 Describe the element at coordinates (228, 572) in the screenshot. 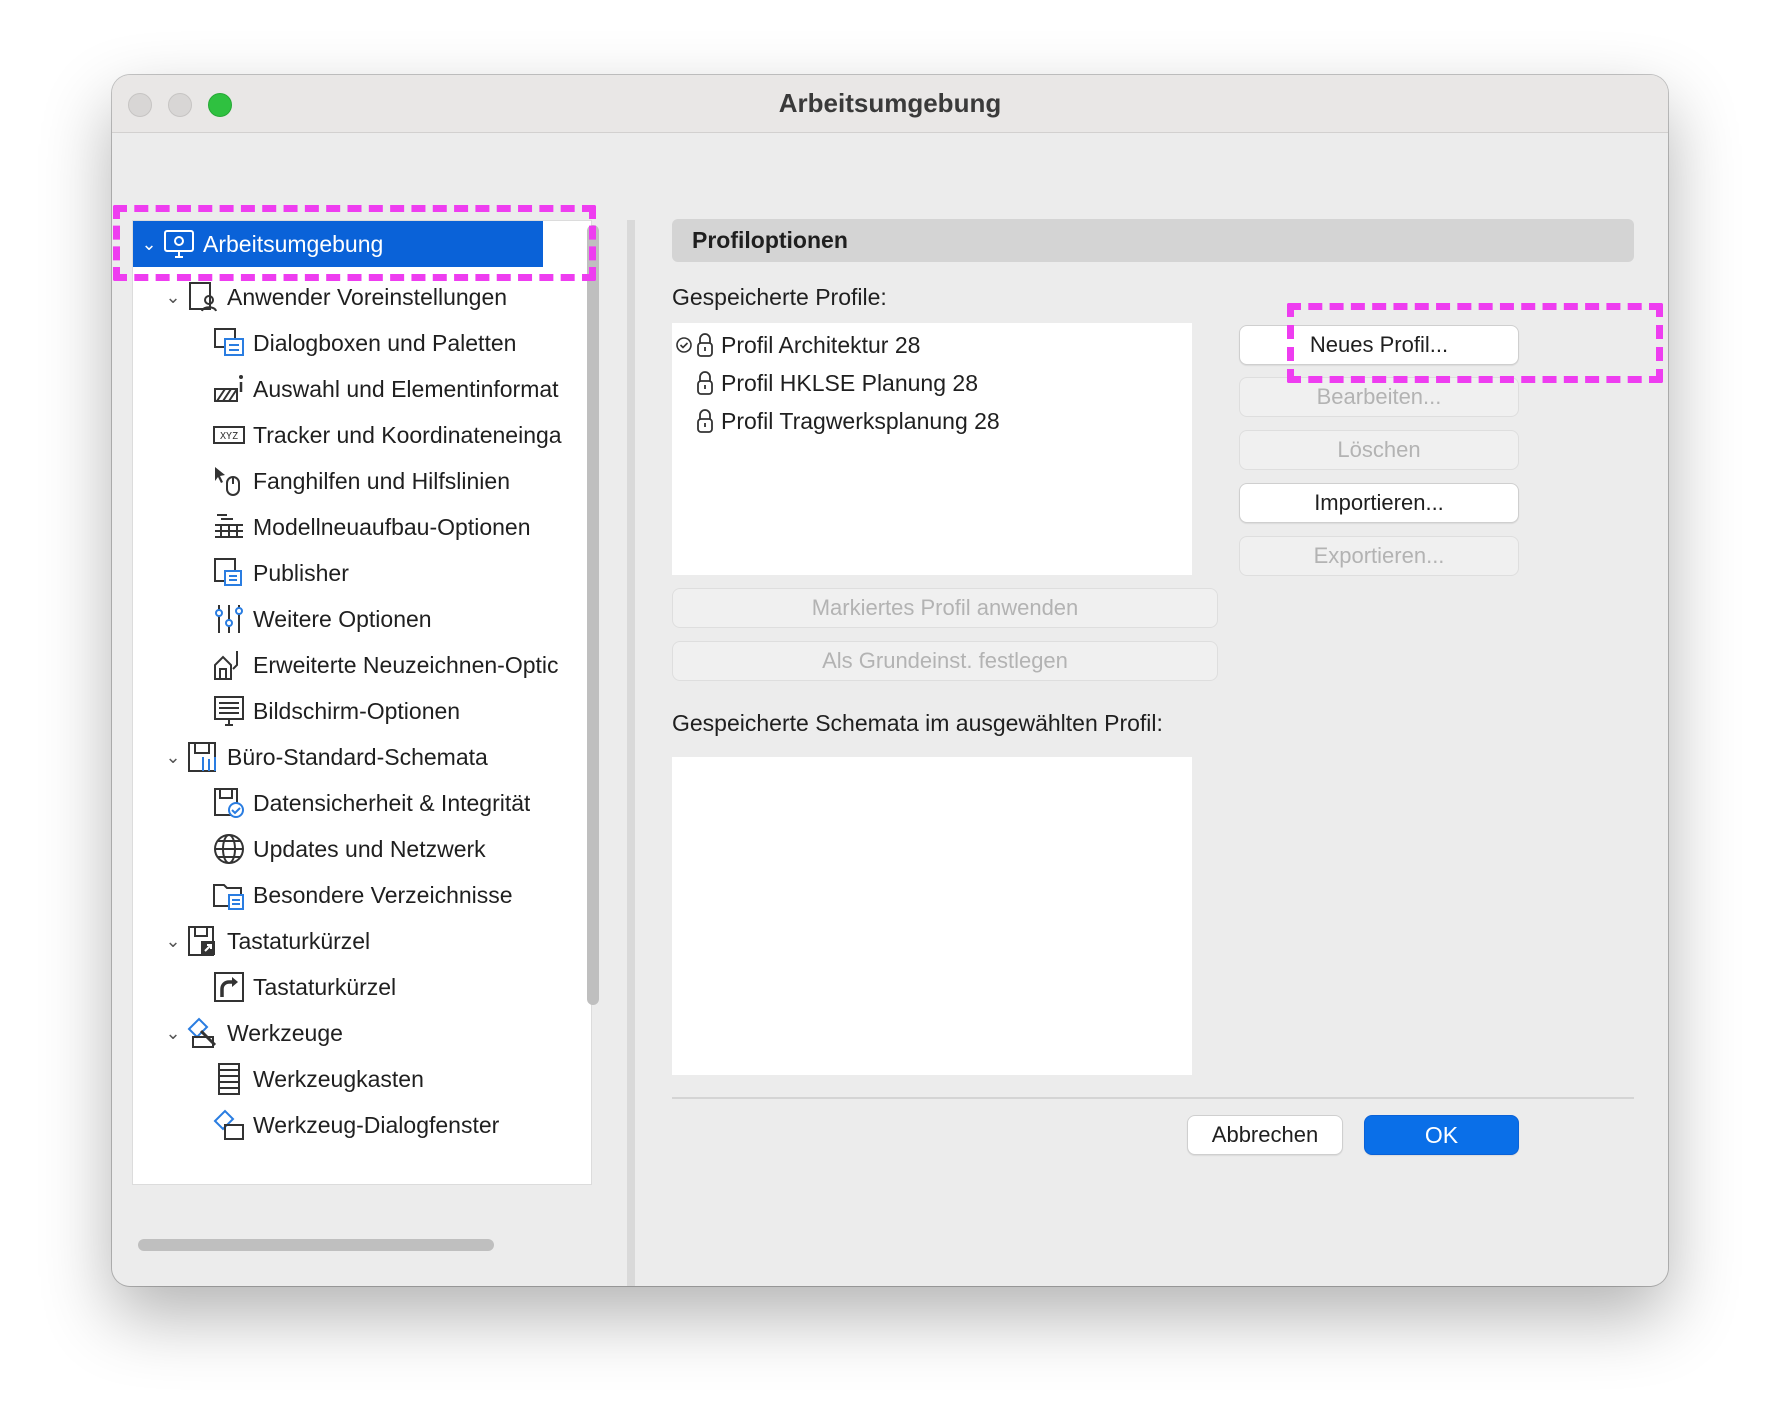

I see `publisher-icon` at that location.